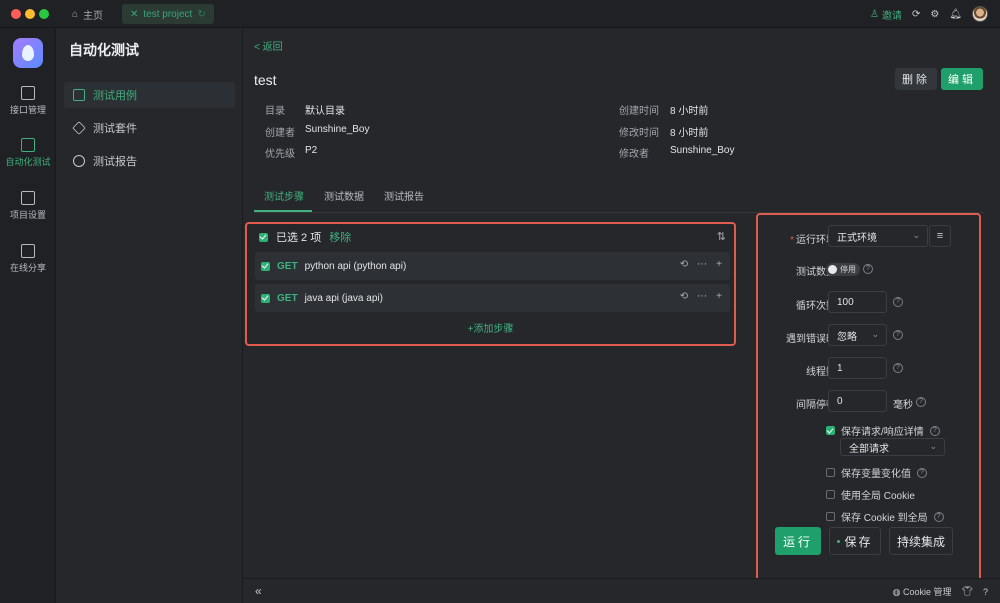  What do you see at coordinates (490, 327) in the screenshot?
I see `add-step-button: +添加步骤` at bounding box center [490, 327].